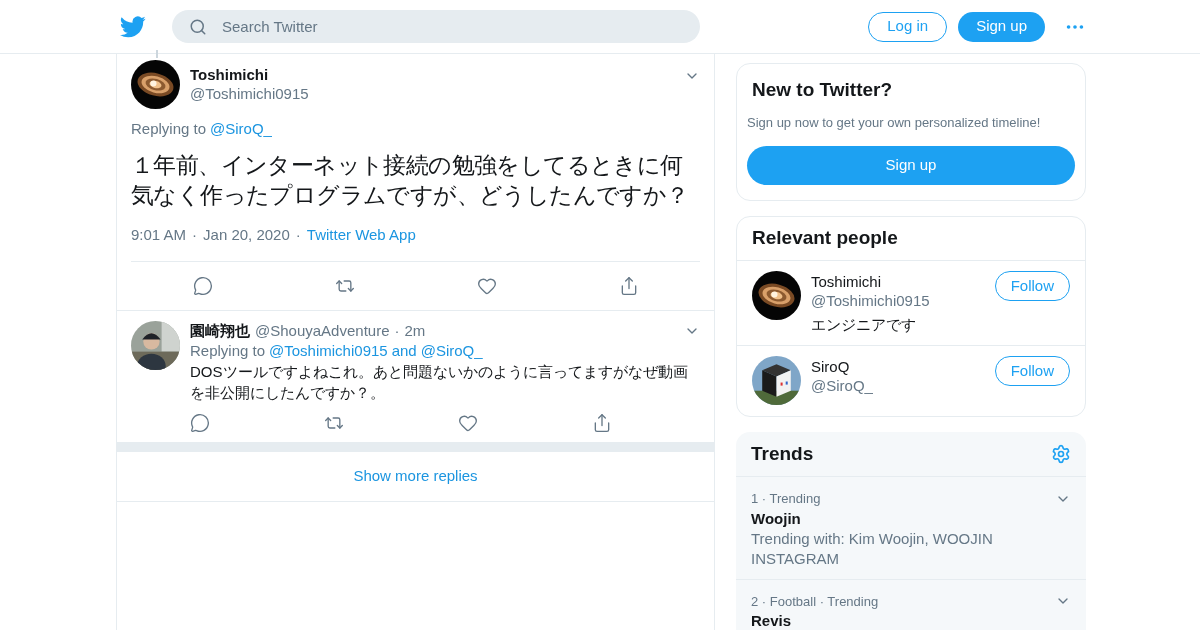  I want to click on tweet-time: 2m, so click(415, 330).